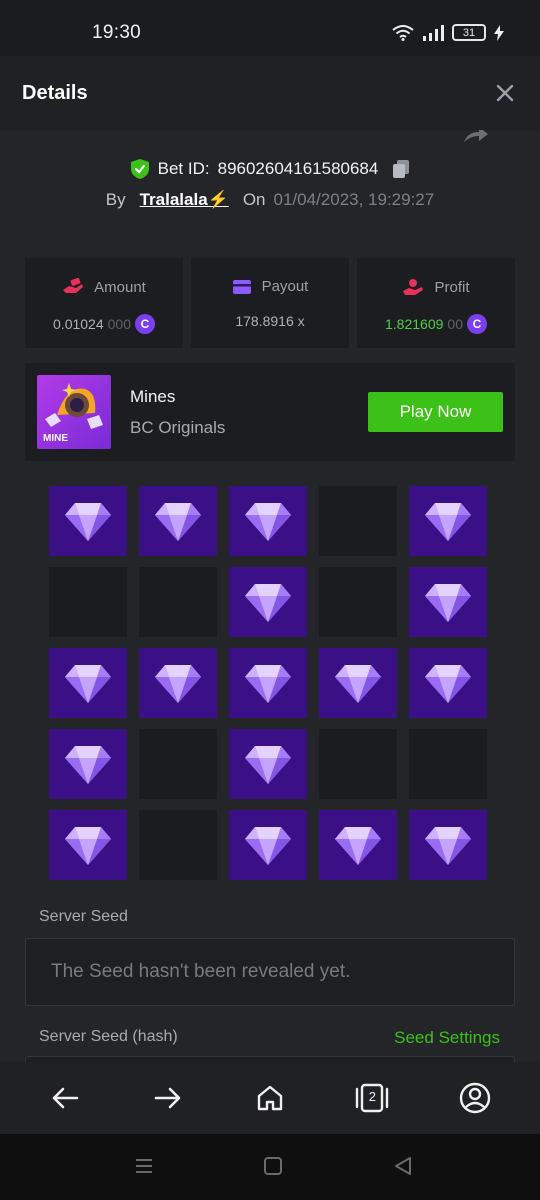 The height and width of the screenshot is (1200, 540). I want to click on home-square-icon, so click(273, 1166).